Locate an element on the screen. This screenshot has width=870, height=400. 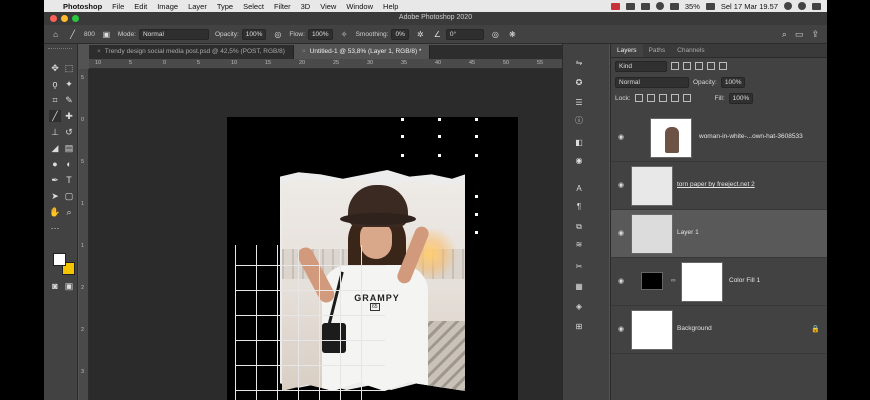
menu-3d: 3D is located at coordinates (306, 6).